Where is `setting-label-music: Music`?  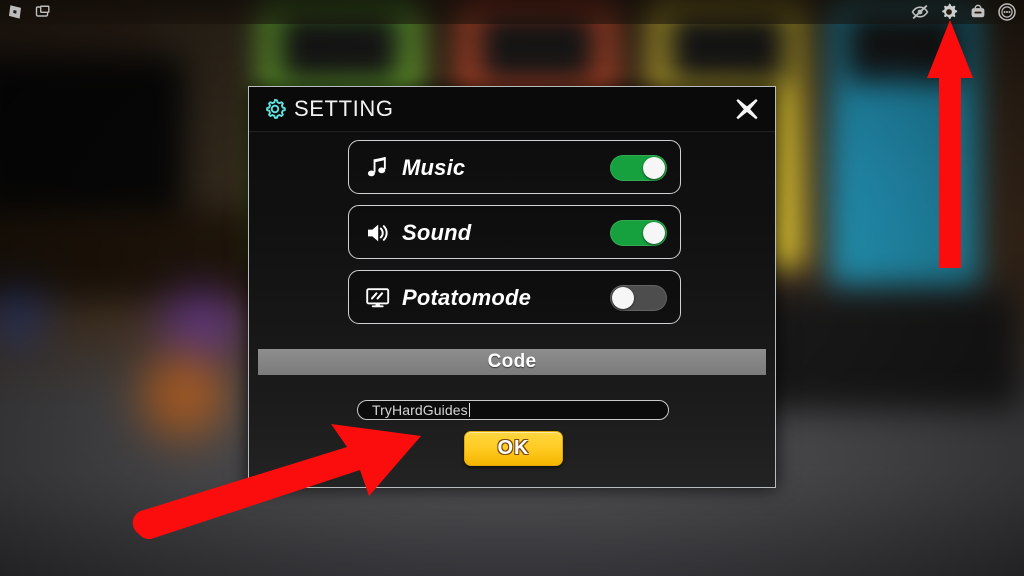 setting-label-music: Music is located at coordinates (434, 167).